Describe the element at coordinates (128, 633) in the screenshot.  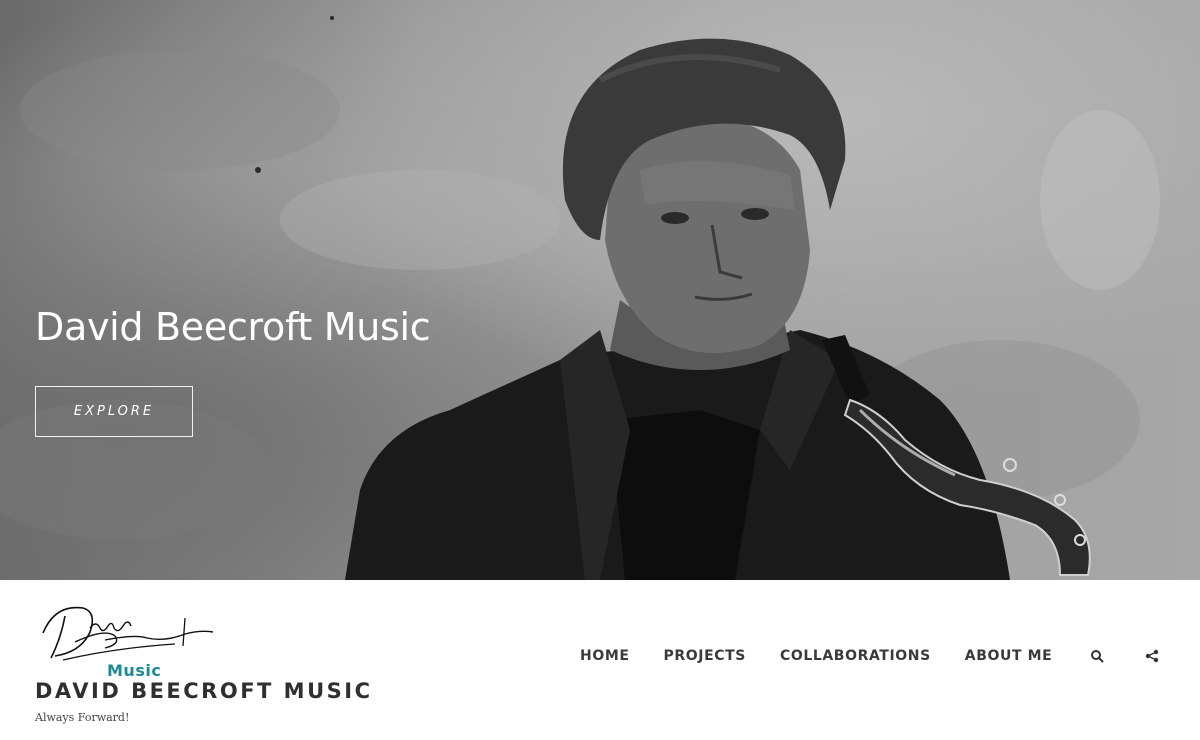
I see `logo-script` at that location.